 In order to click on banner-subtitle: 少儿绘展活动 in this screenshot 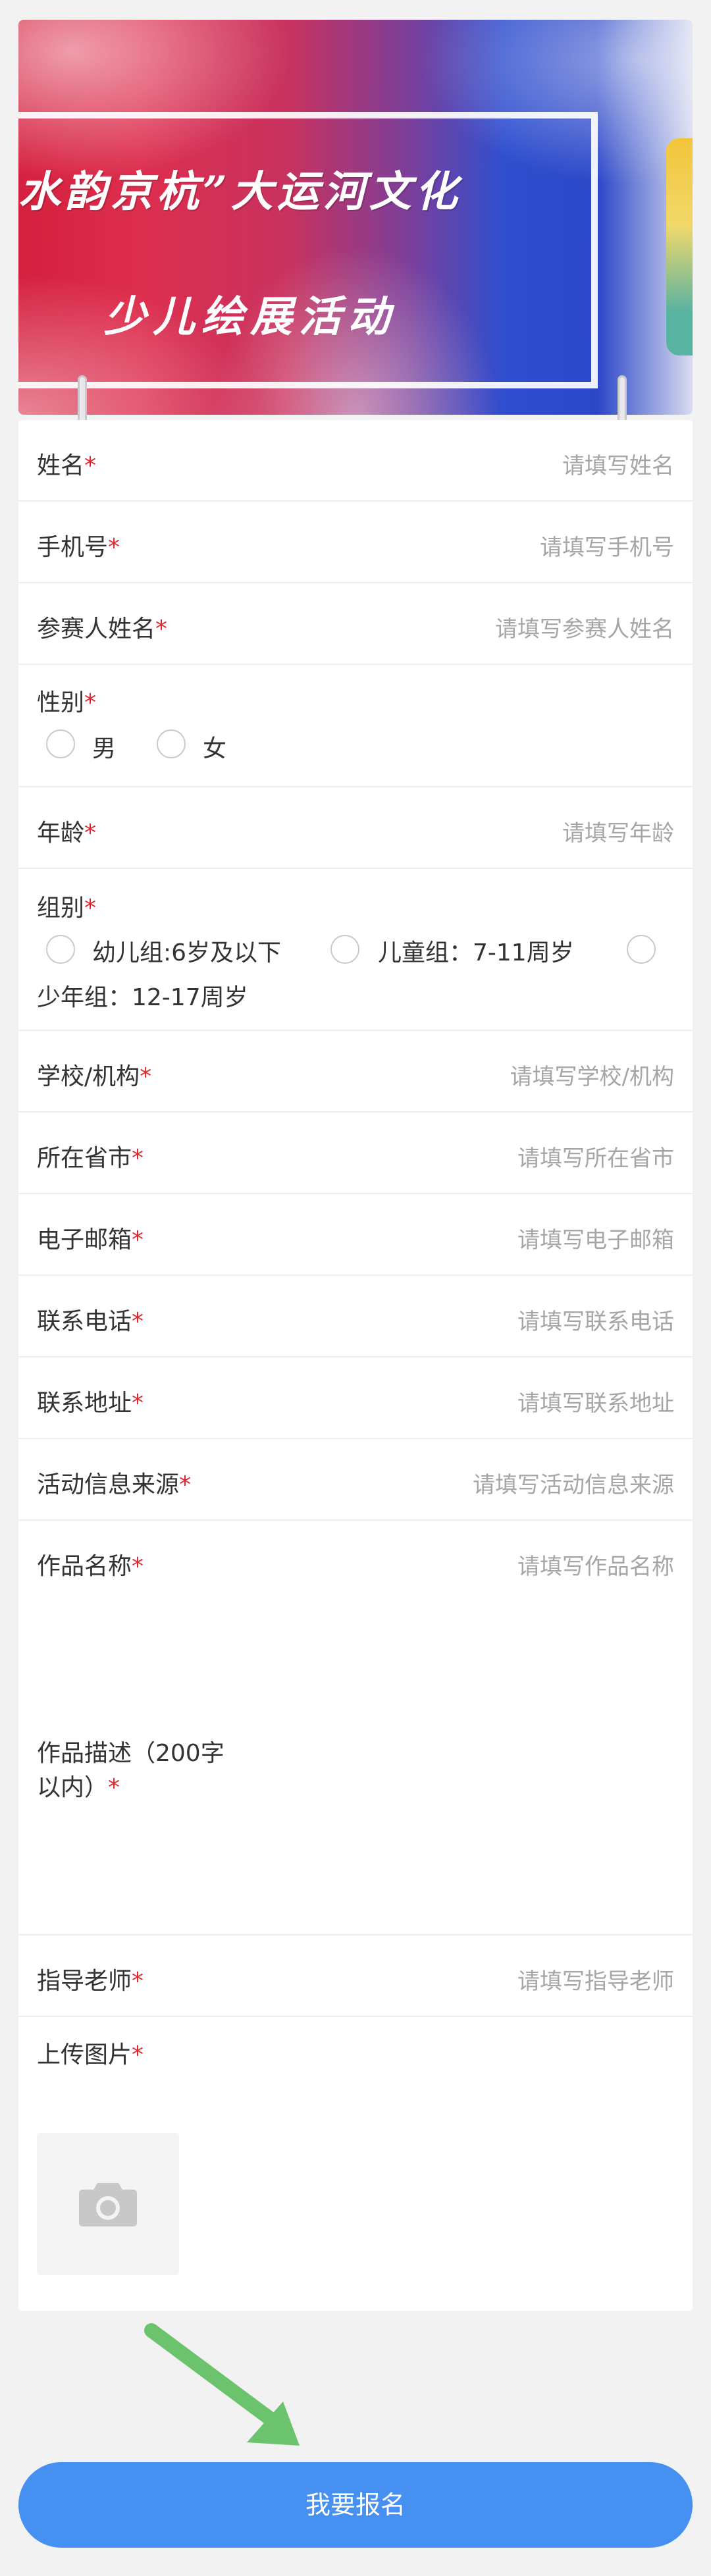, I will do `click(250, 317)`.